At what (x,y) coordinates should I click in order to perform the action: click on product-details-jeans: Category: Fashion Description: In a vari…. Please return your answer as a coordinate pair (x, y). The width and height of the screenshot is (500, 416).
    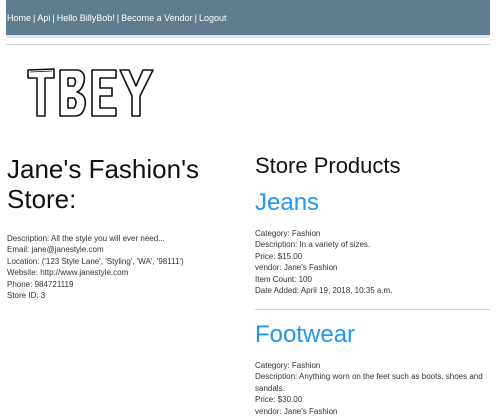
    Looking at the image, I should click on (375, 262).